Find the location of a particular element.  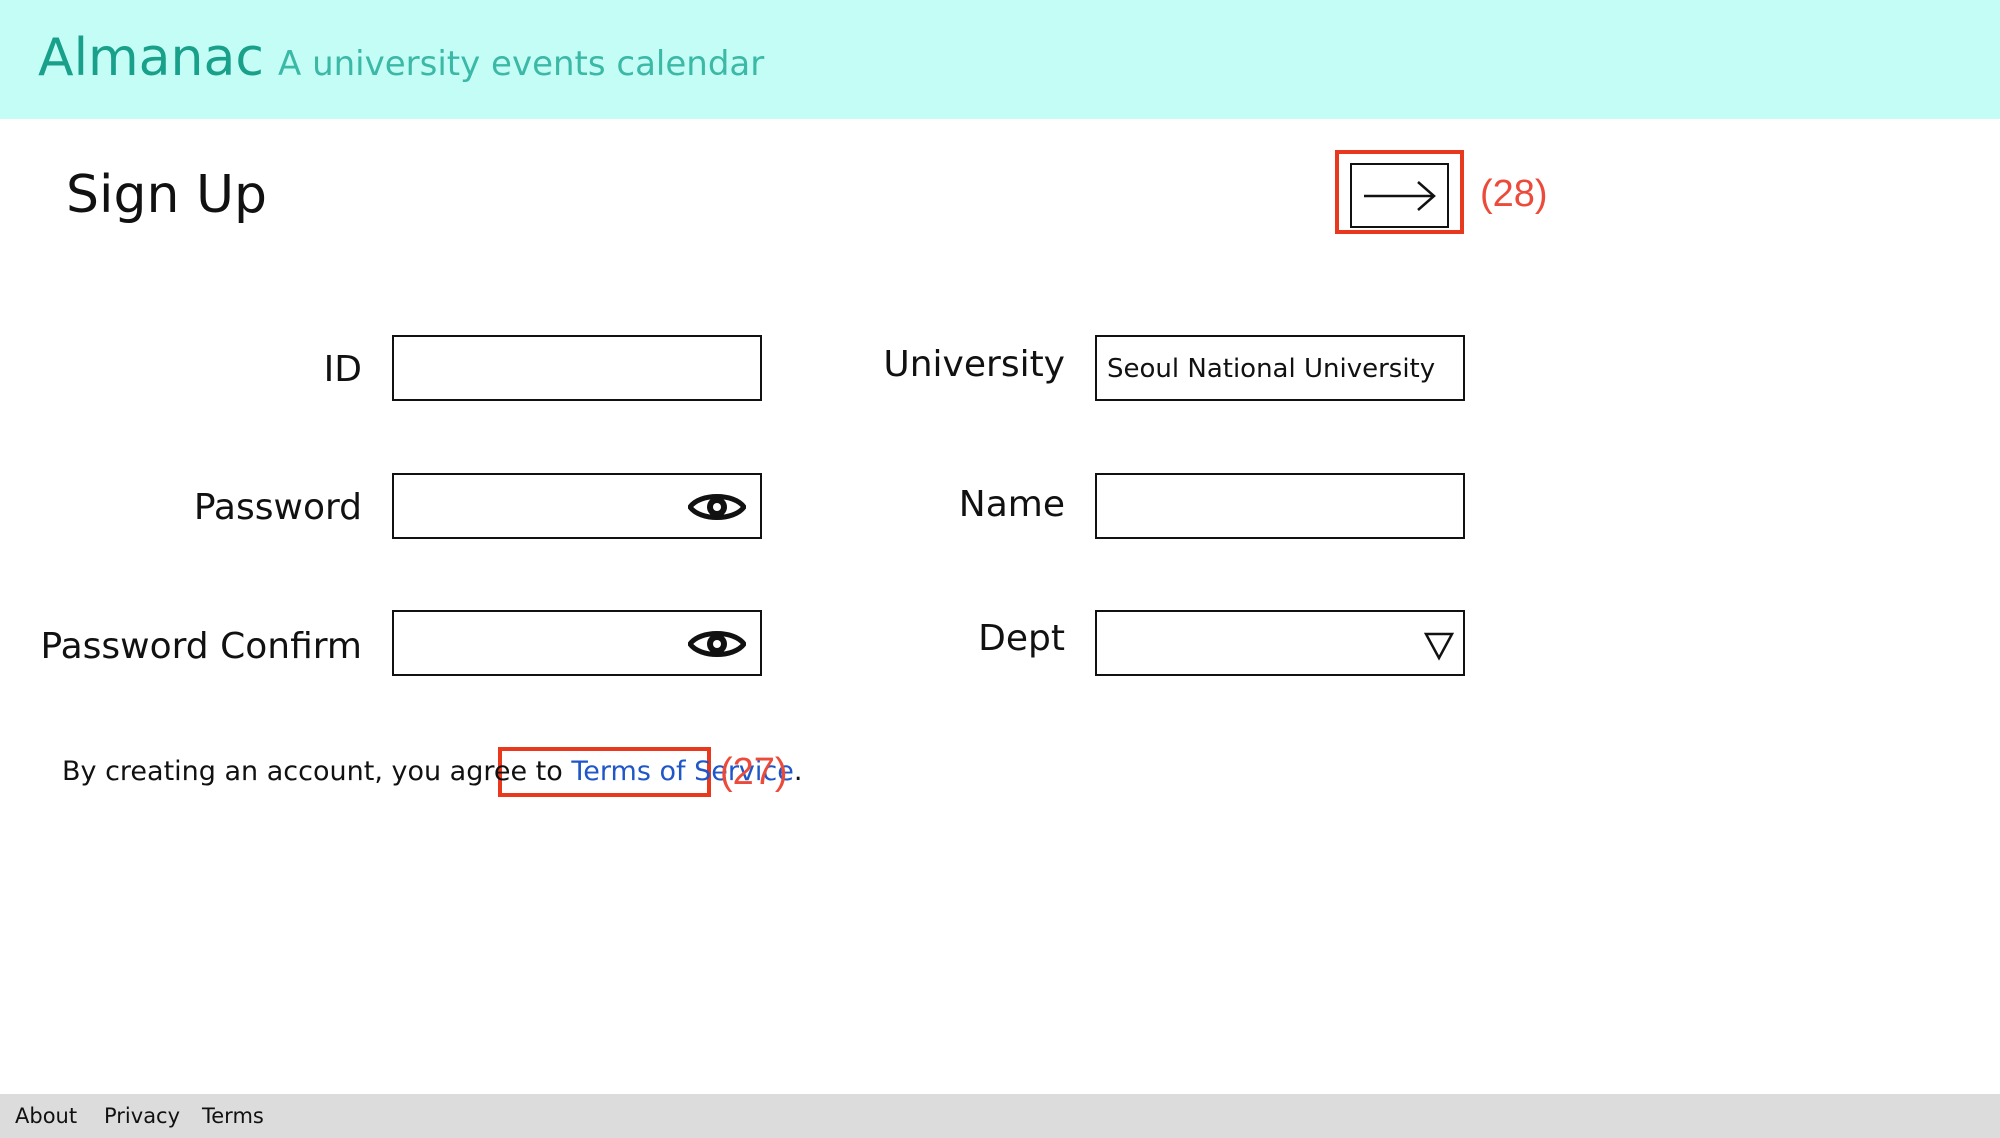

dropdown-triangle-icon is located at coordinates (1439, 646).